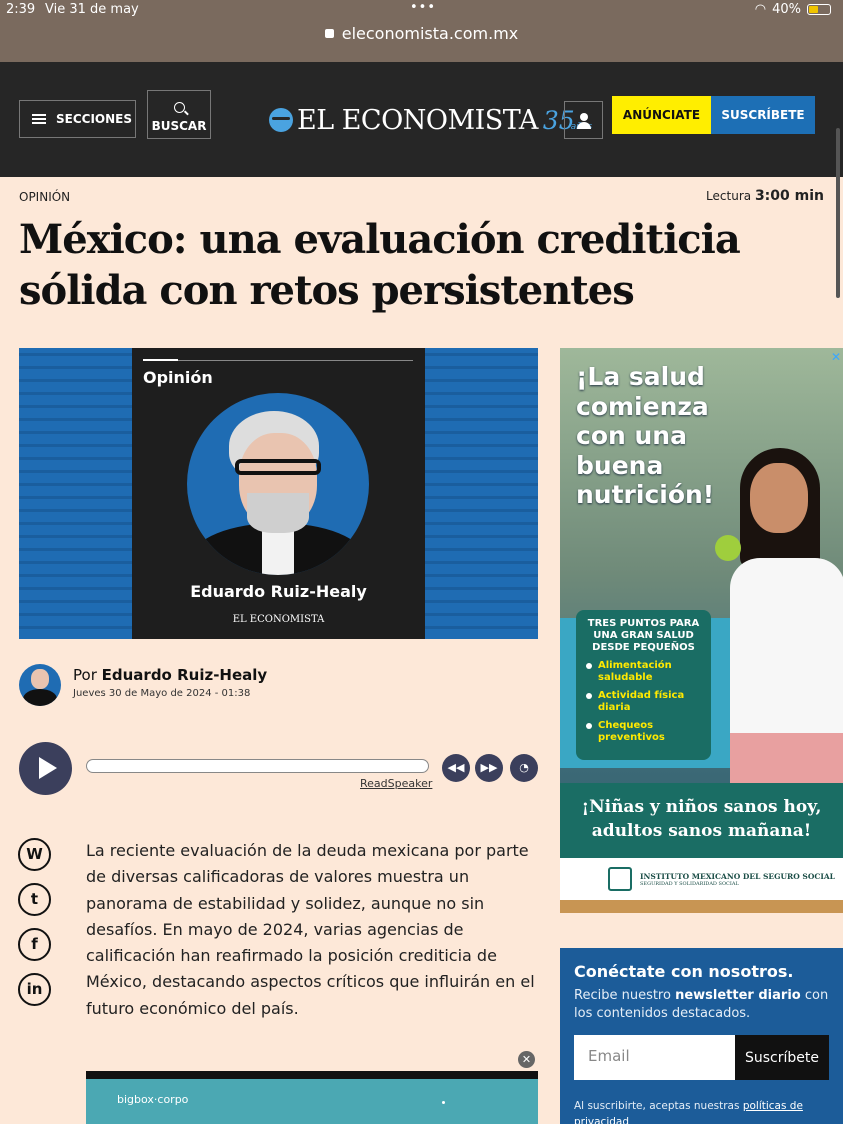  I want to click on section-label: OPINIÓN, so click(44, 197).